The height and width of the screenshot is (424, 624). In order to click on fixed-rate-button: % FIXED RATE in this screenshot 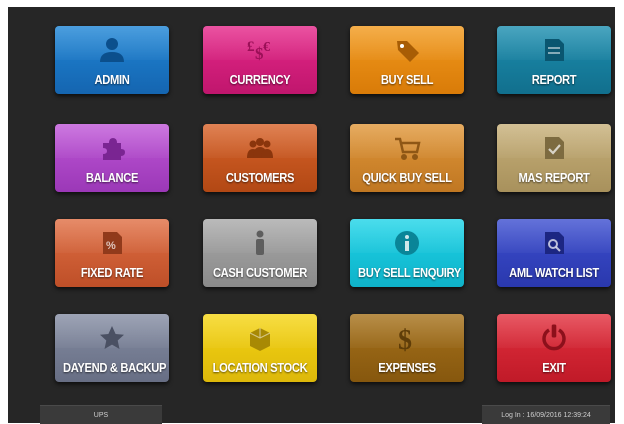, I will do `click(112, 253)`.